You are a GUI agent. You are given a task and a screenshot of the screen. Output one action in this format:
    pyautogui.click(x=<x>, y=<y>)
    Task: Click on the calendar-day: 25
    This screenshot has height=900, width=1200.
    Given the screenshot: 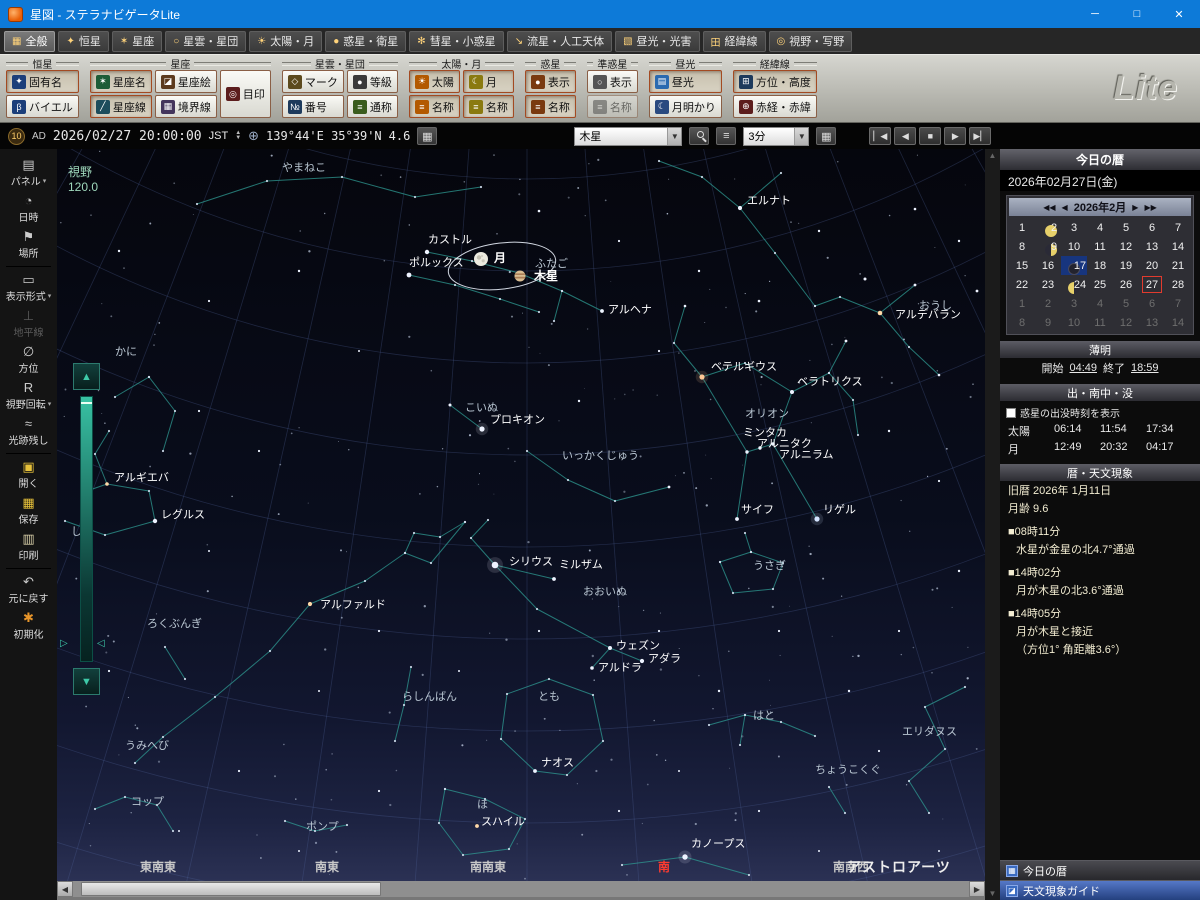 What is the action you would take?
    pyautogui.click(x=1100, y=284)
    